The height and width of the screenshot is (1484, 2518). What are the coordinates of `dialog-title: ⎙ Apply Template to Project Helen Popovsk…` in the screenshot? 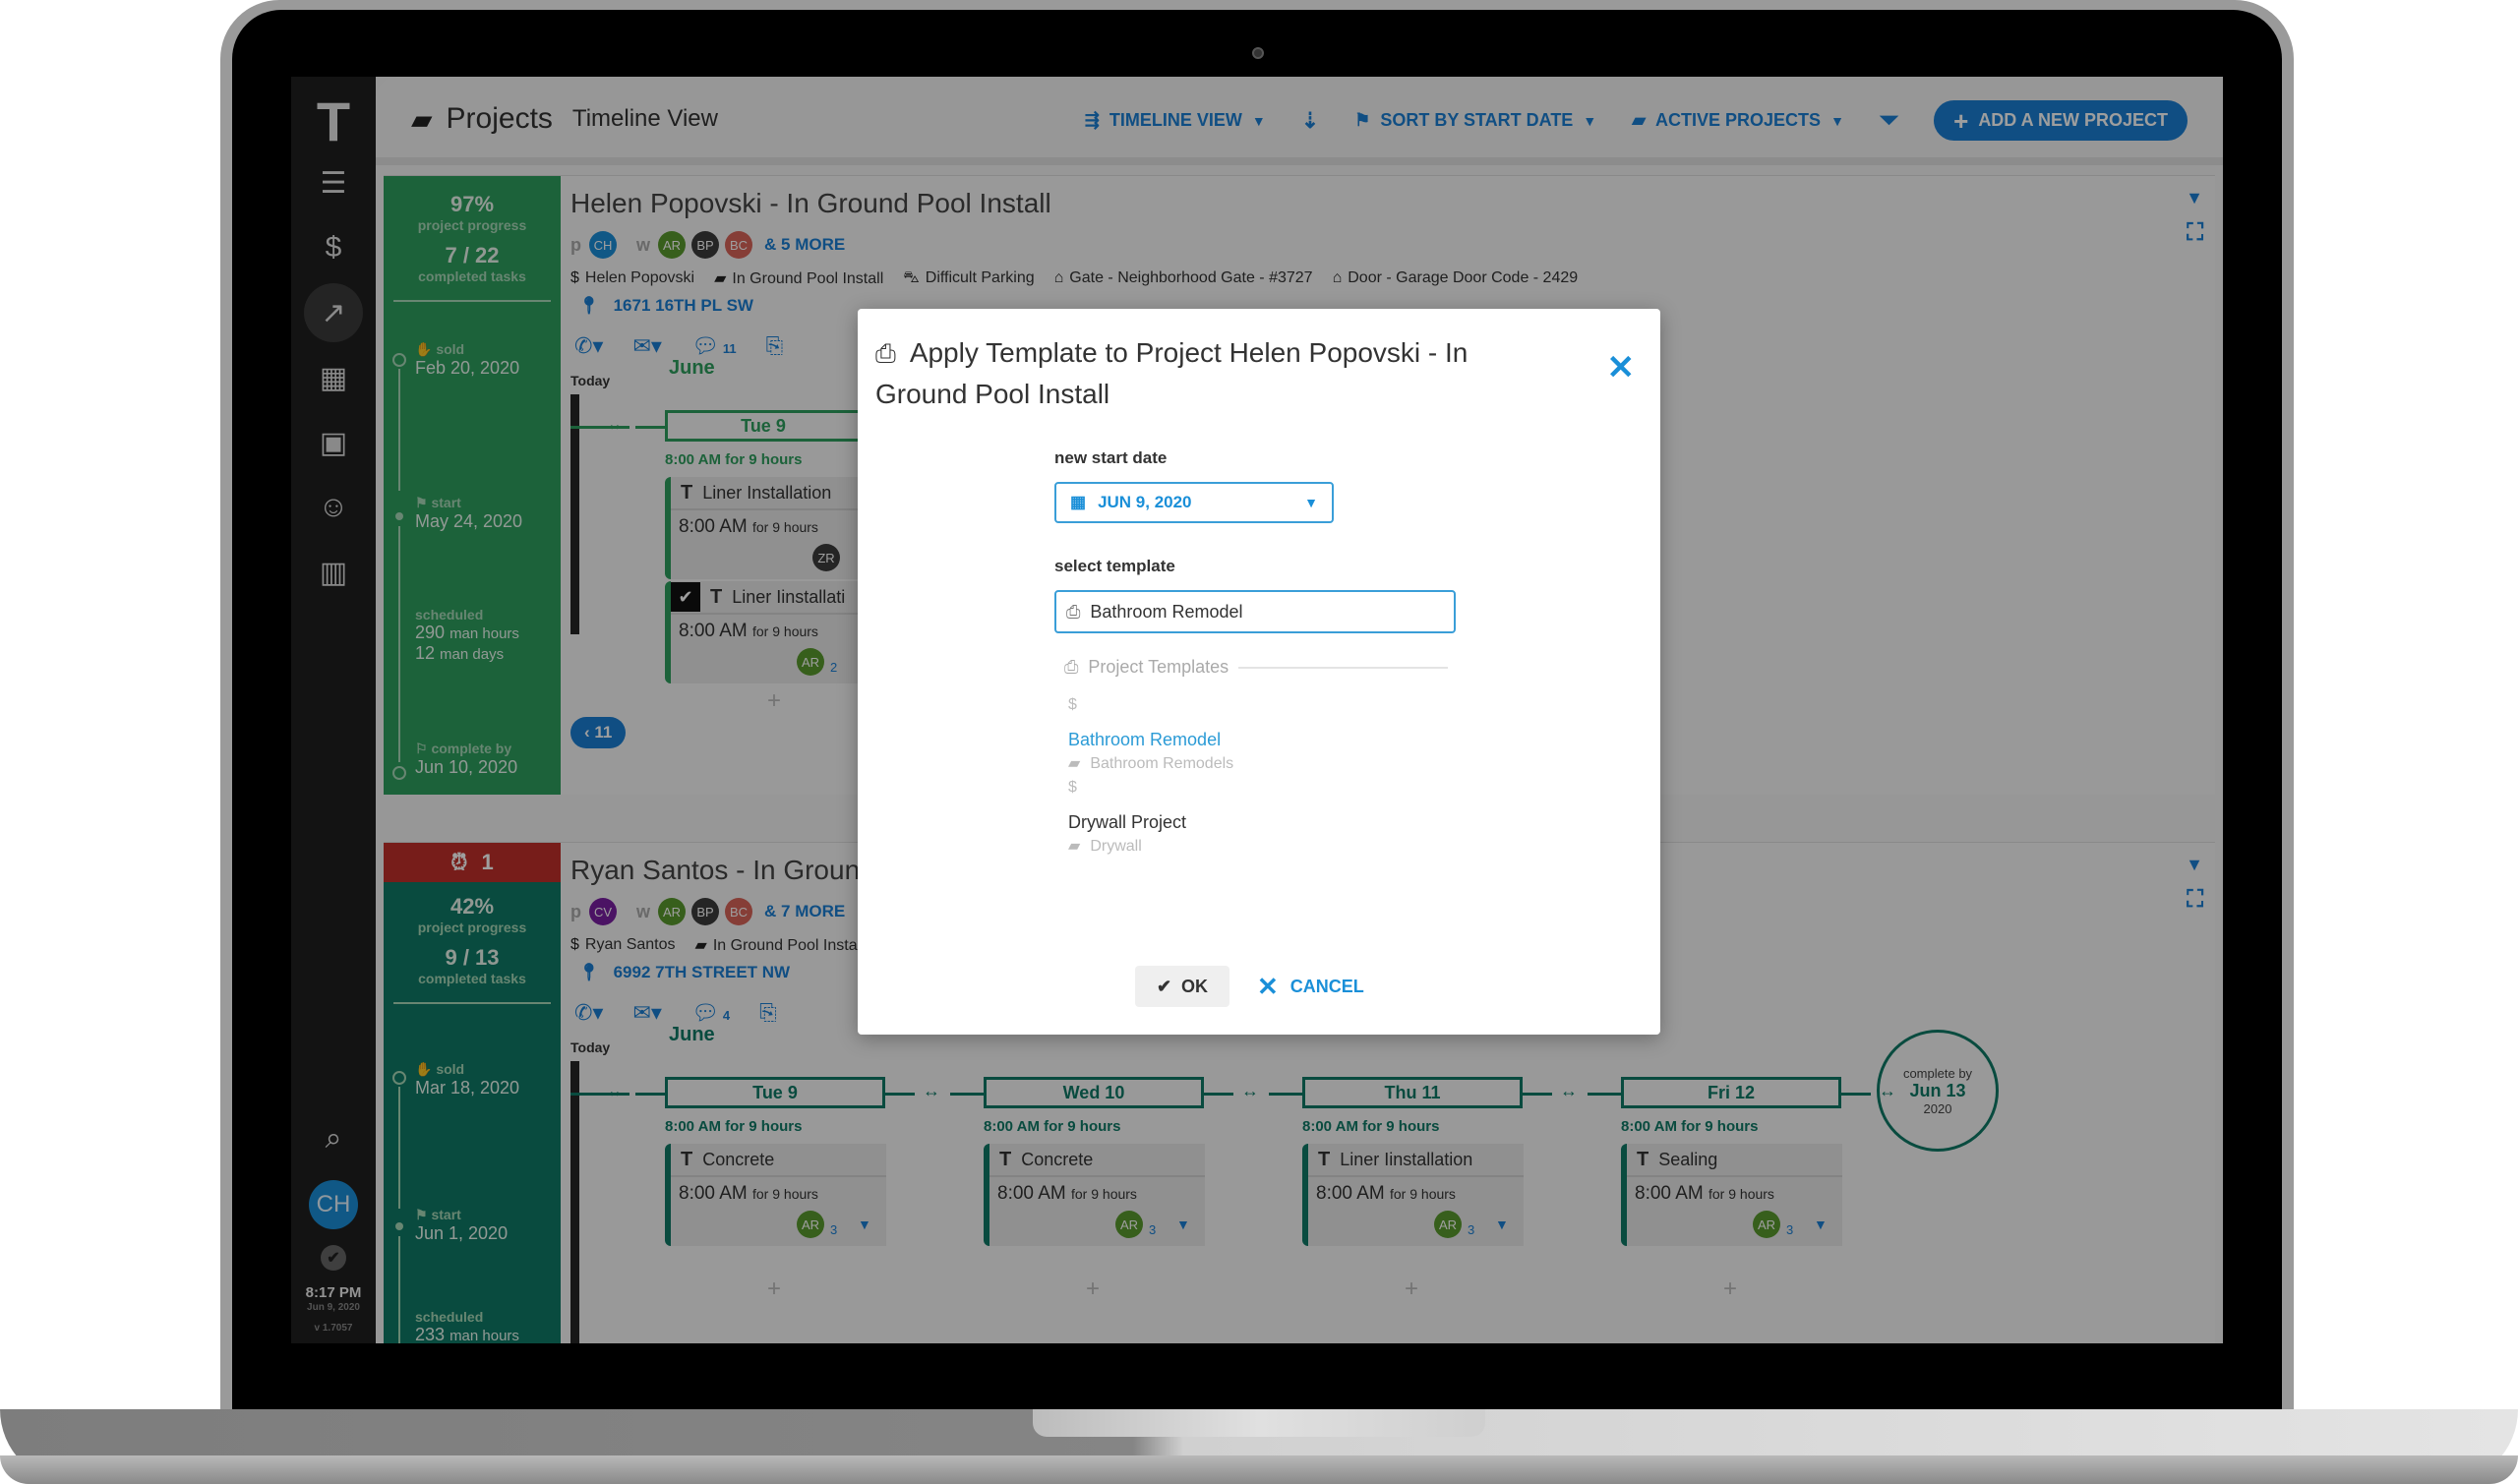 It's located at (1172, 373).